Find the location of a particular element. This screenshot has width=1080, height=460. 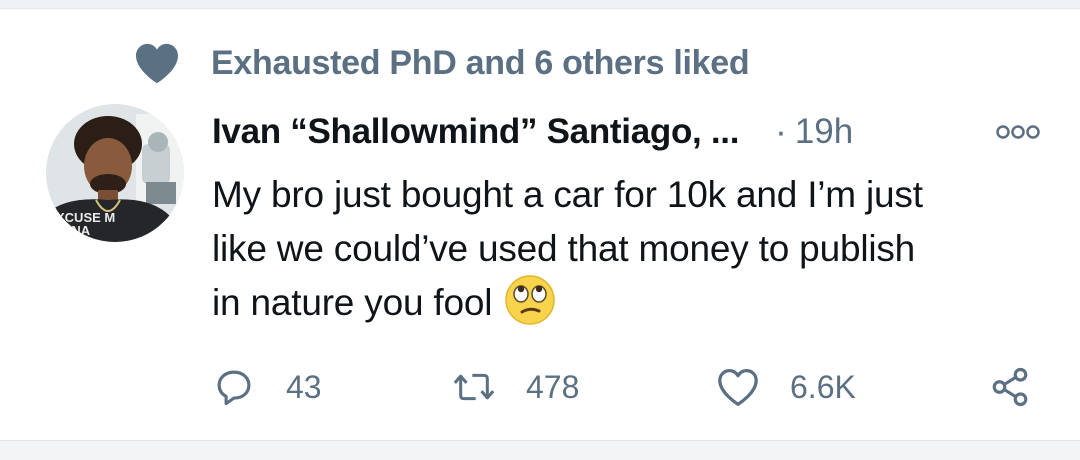

like-count: 6.6K is located at coordinates (823, 386).